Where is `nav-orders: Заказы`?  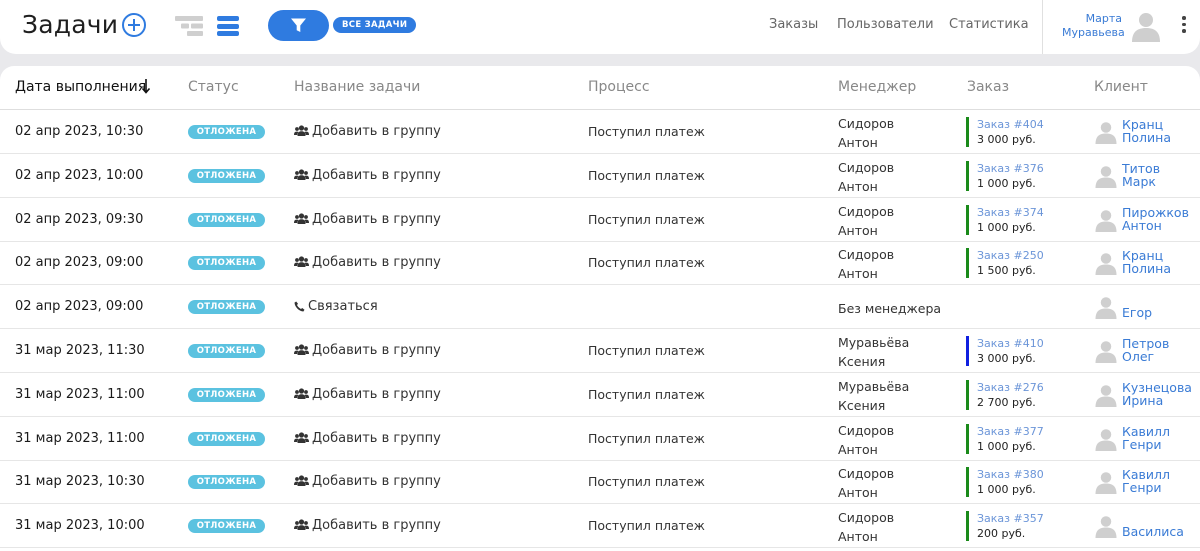
nav-orders: Заказы is located at coordinates (793, 24).